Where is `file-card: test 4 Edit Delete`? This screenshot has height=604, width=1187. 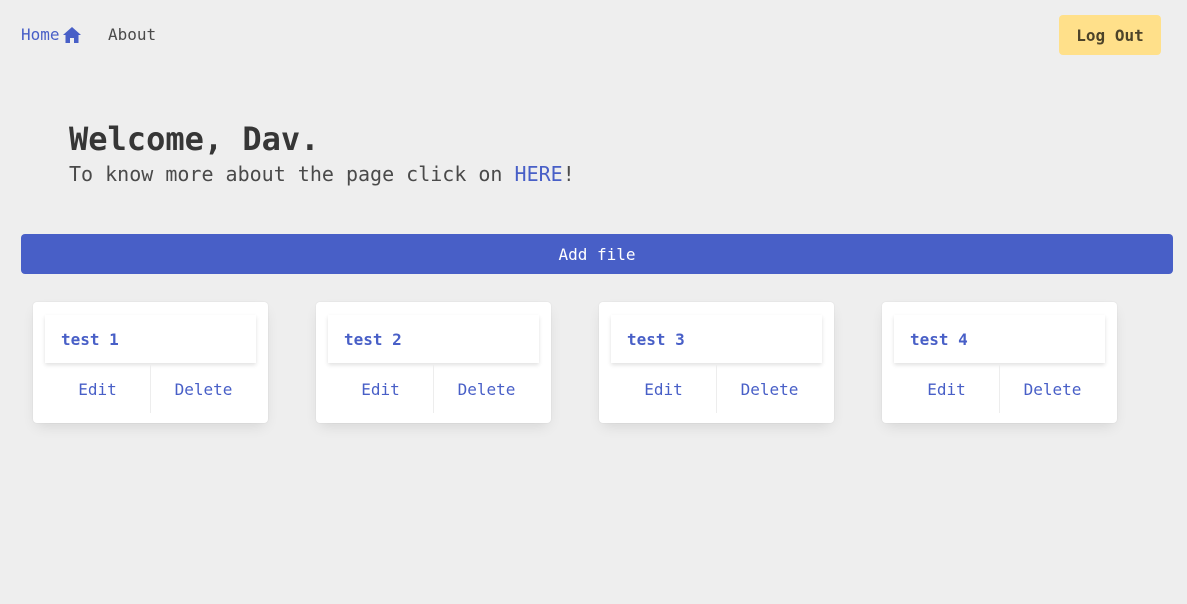
file-card: test 4 Edit Delete is located at coordinates (999, 362).